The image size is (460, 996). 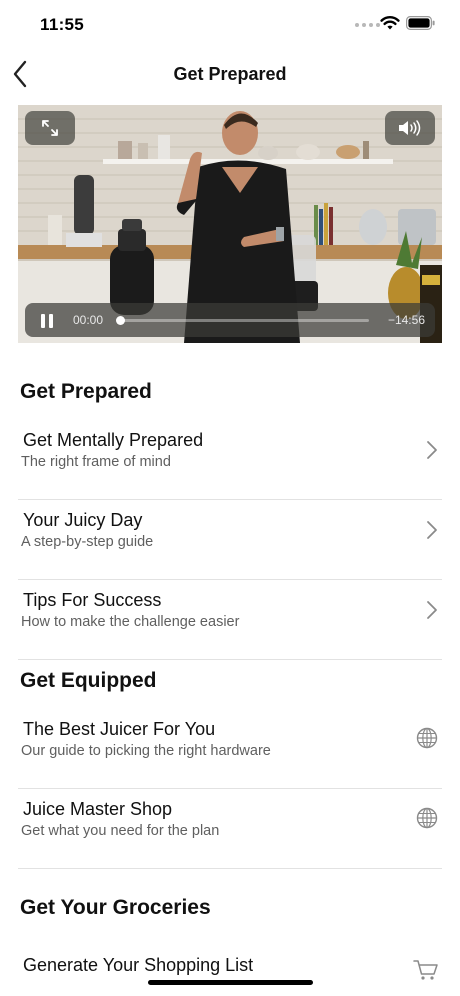 I want to click on fullscreen-button, so click(x=50, y=128).